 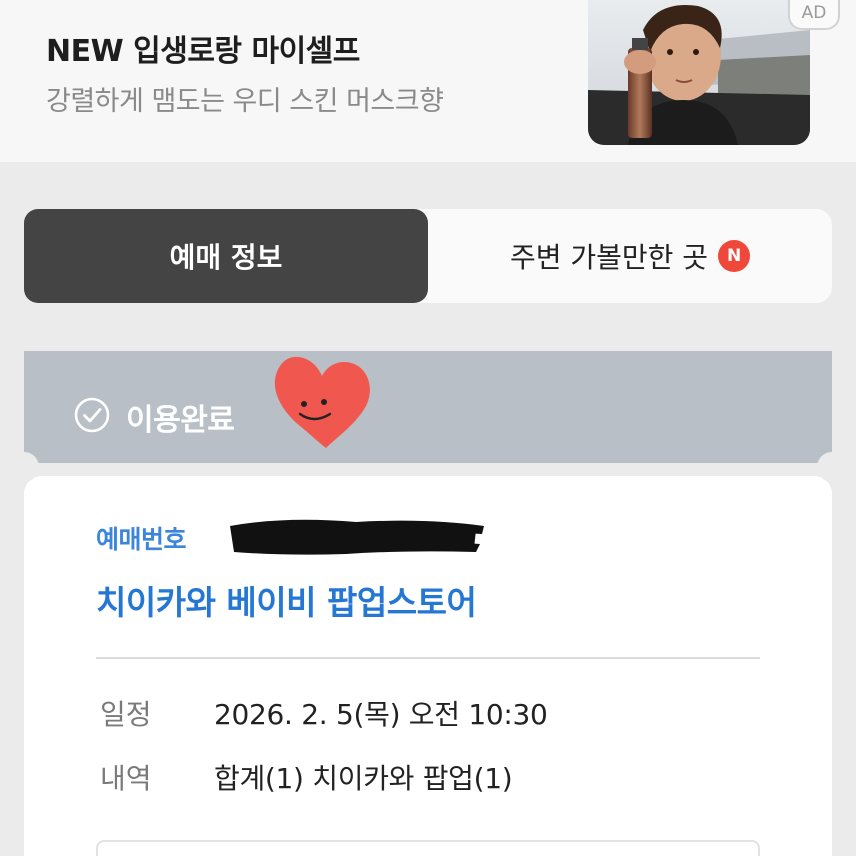 What do you see at coordinates (363, 778) in the screenshot?
I see `details-value: 합계(1) 치이카와 팝업(1)` at bounding box center [363, 778].